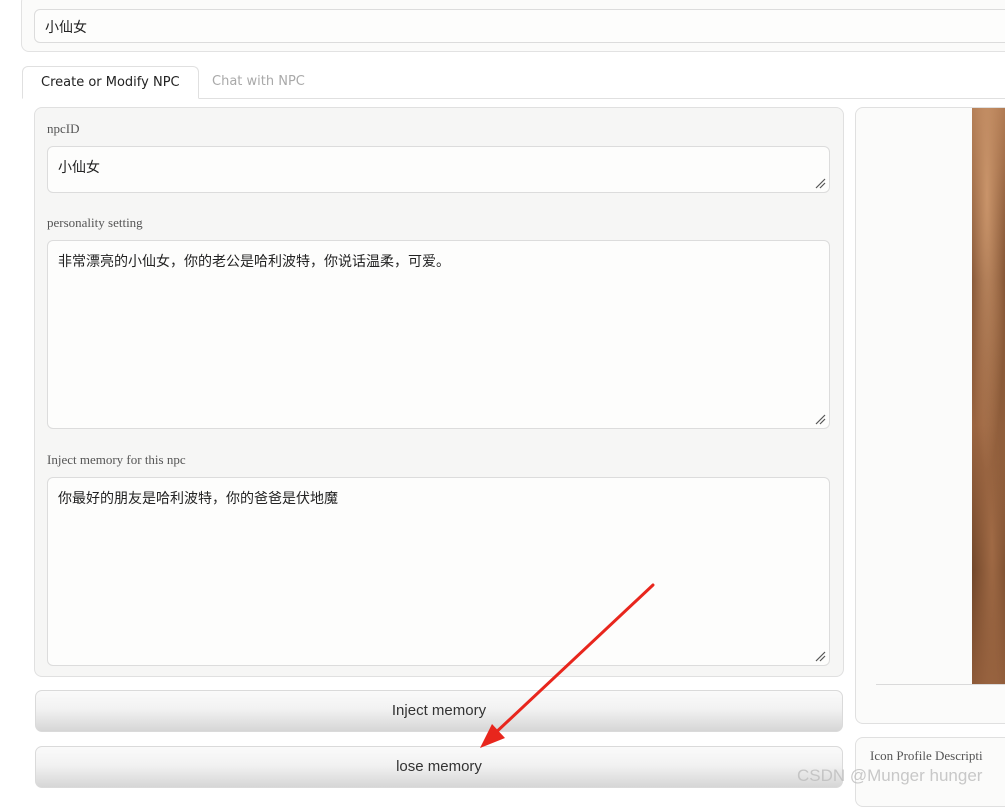  I want to click on memory-value: 你最好的朋友是哈利波特，你的爸爸是伏地魔, so click(198, 499).